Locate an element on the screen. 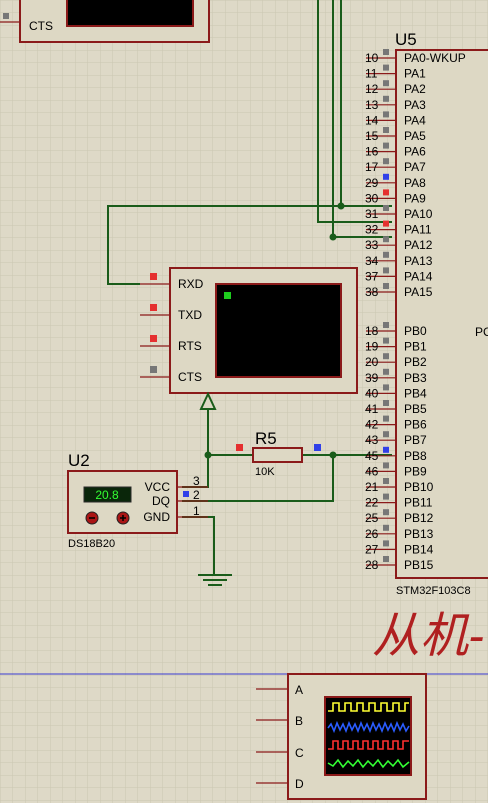 The width and height of the screenshot is (488, 803). mcu-pin-number: 18 is located at coordinates (372, 331).